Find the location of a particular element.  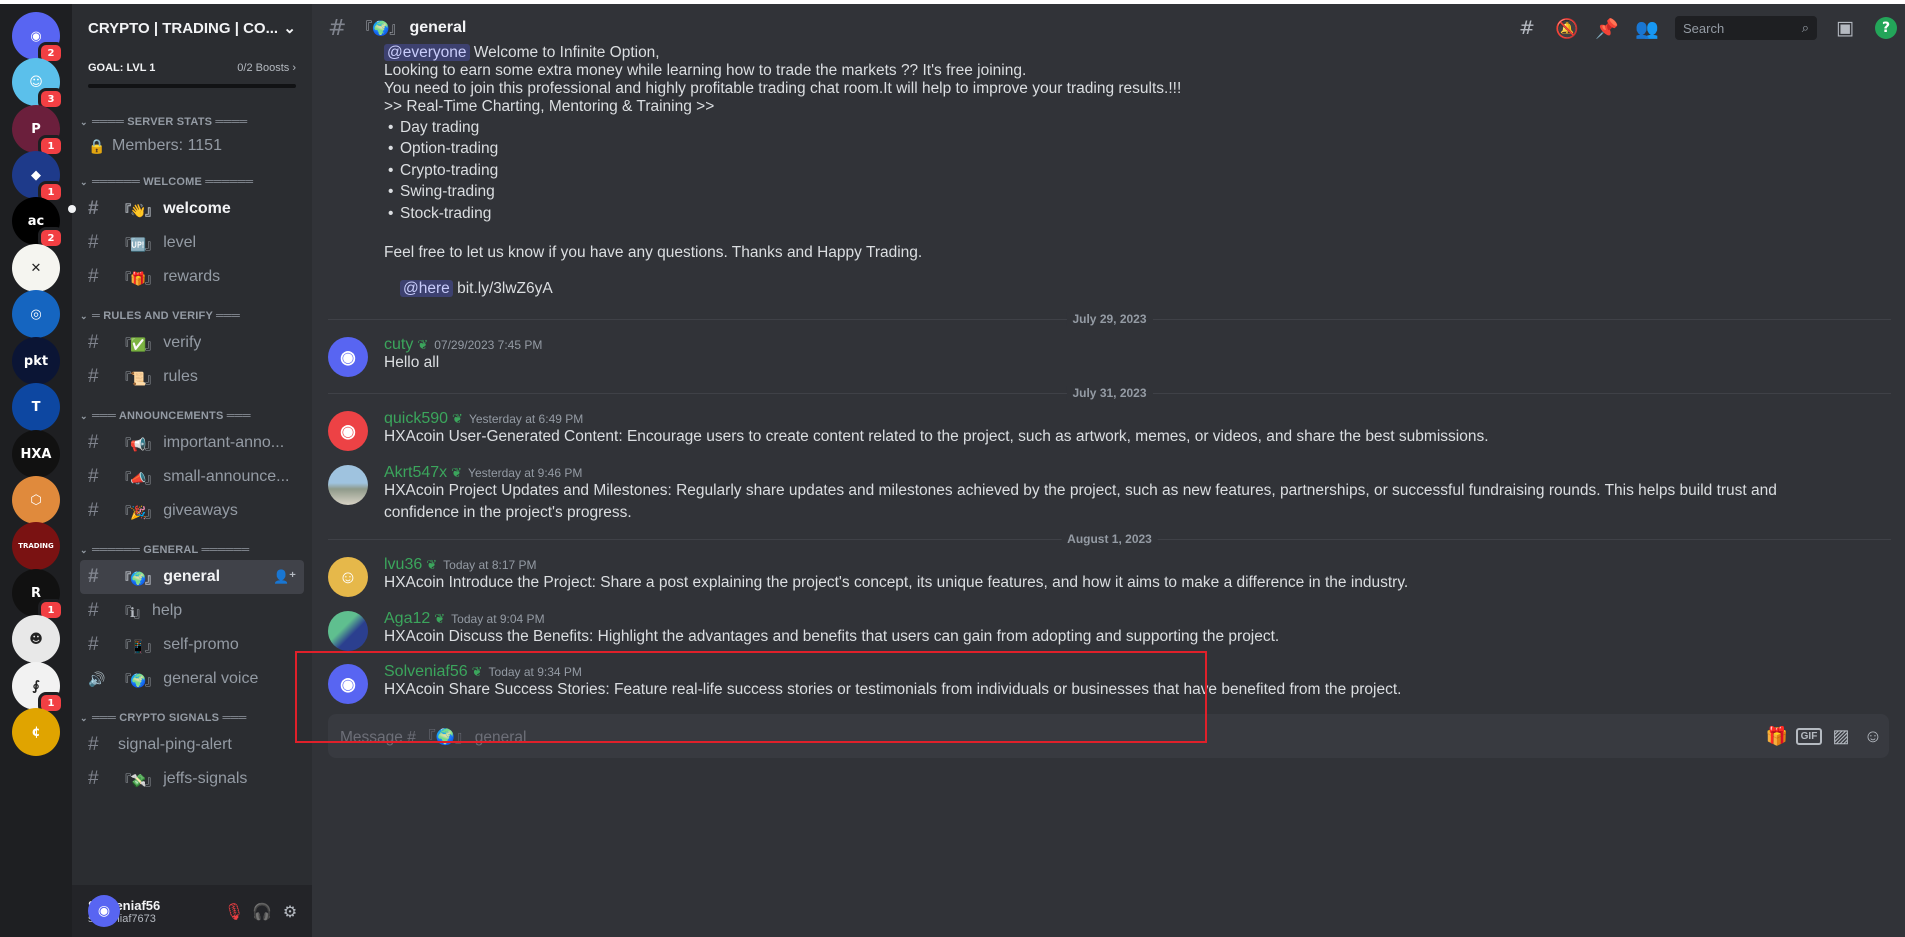

channel-item-rewards: # 『🎁』 rewards is located at coordinates (192, 277).